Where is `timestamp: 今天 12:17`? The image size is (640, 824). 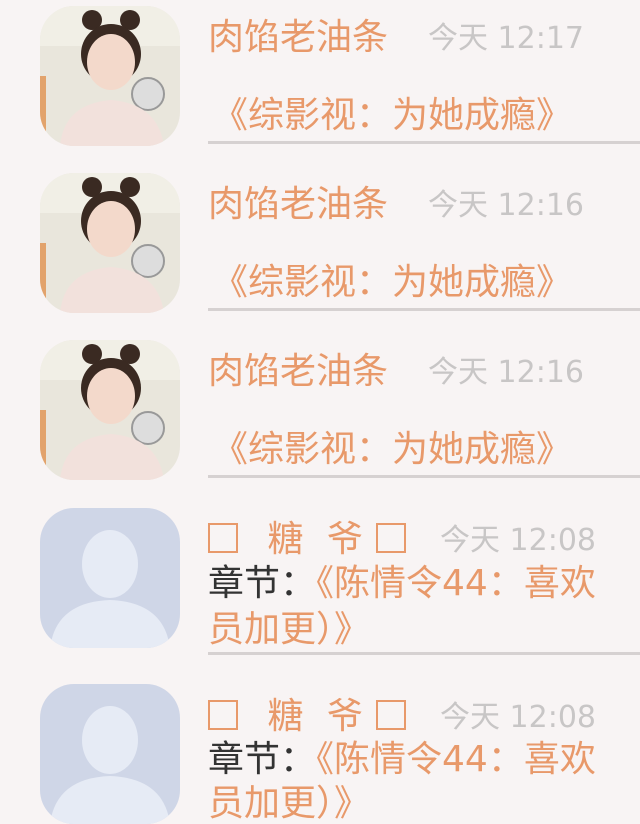 timestamp: 今天 12:17 is located at coordinates (506, 38).